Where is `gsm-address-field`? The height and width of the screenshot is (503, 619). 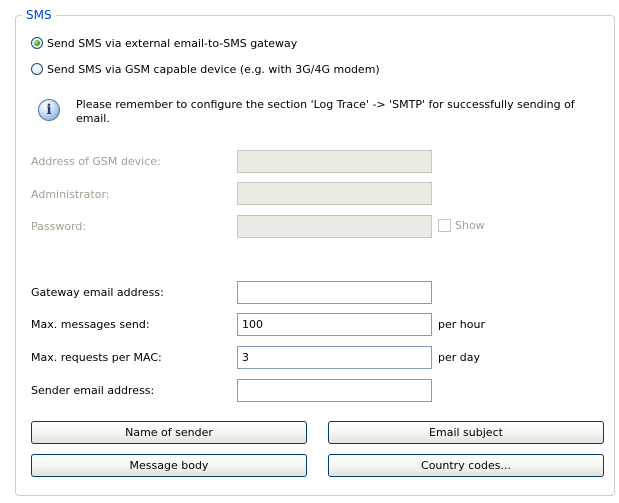
gsm-address-field is located at coordinates (334, 161).